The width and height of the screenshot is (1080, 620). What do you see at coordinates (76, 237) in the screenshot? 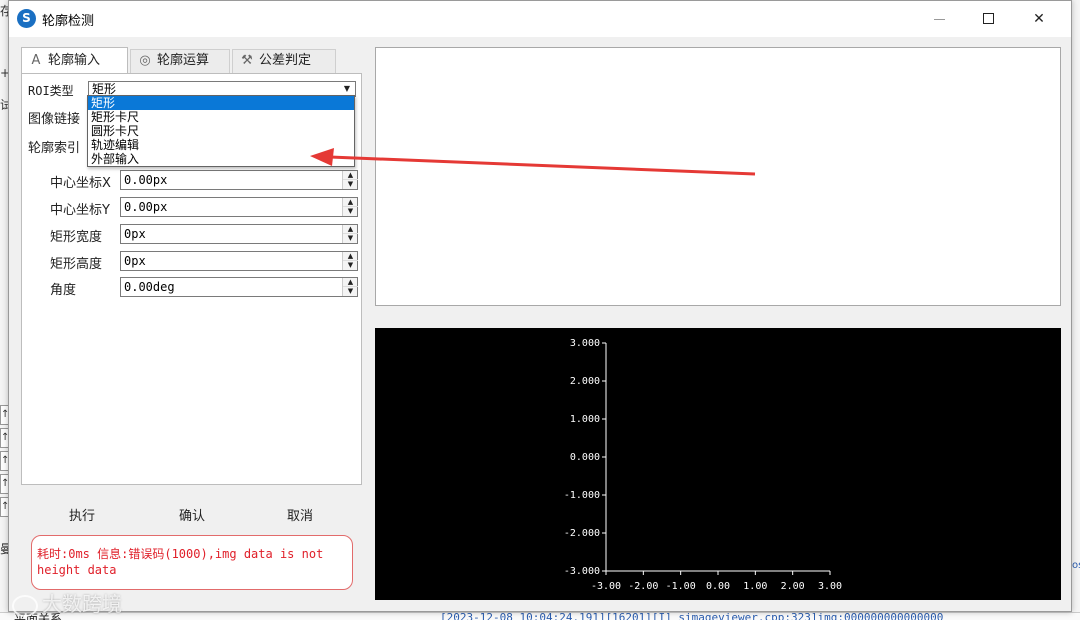
I see `field-label: 矩形宽度` at bounding box center [76, 237].